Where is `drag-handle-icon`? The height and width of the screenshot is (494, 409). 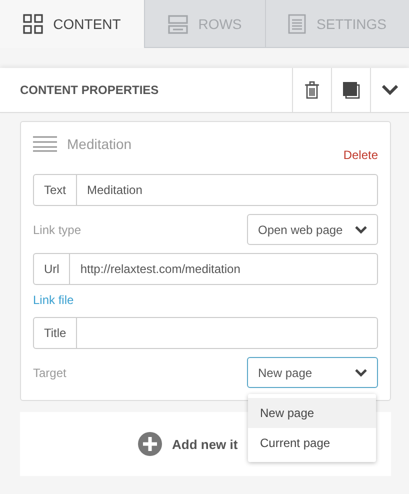 drag-handle-icon is located at coordinates (45, 144).